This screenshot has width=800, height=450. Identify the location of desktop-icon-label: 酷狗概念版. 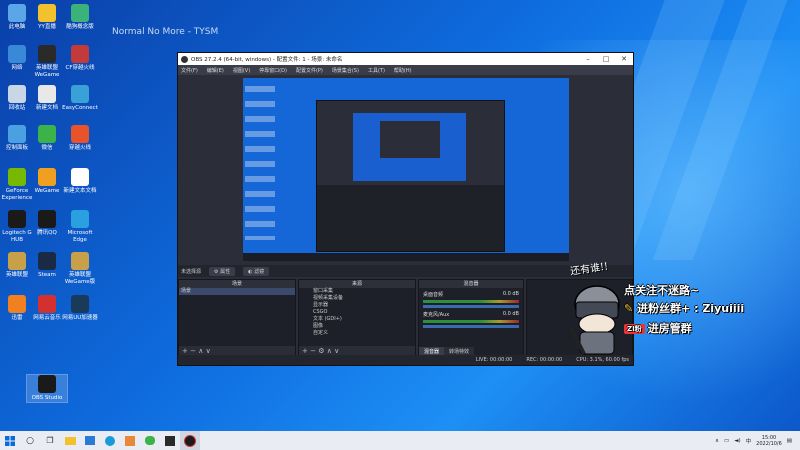
(80, 27).